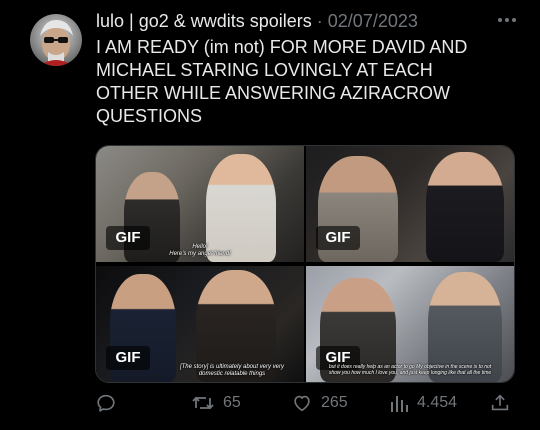 The width and height of the screenshot is (540, 430). I want to click on like-count: 265, so click(334, 402).